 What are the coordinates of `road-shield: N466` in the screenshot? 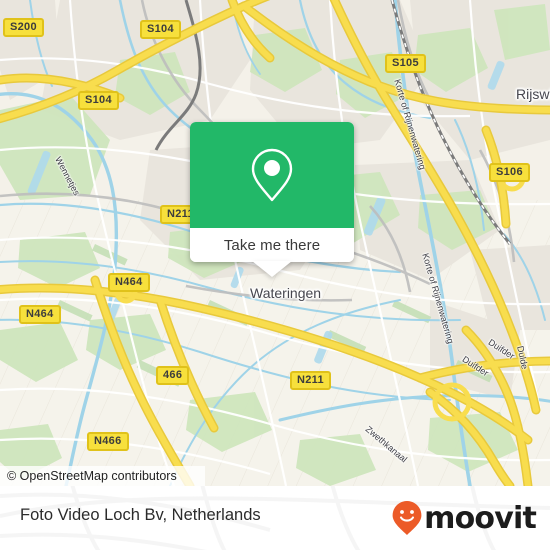 It's located at (108, 441).